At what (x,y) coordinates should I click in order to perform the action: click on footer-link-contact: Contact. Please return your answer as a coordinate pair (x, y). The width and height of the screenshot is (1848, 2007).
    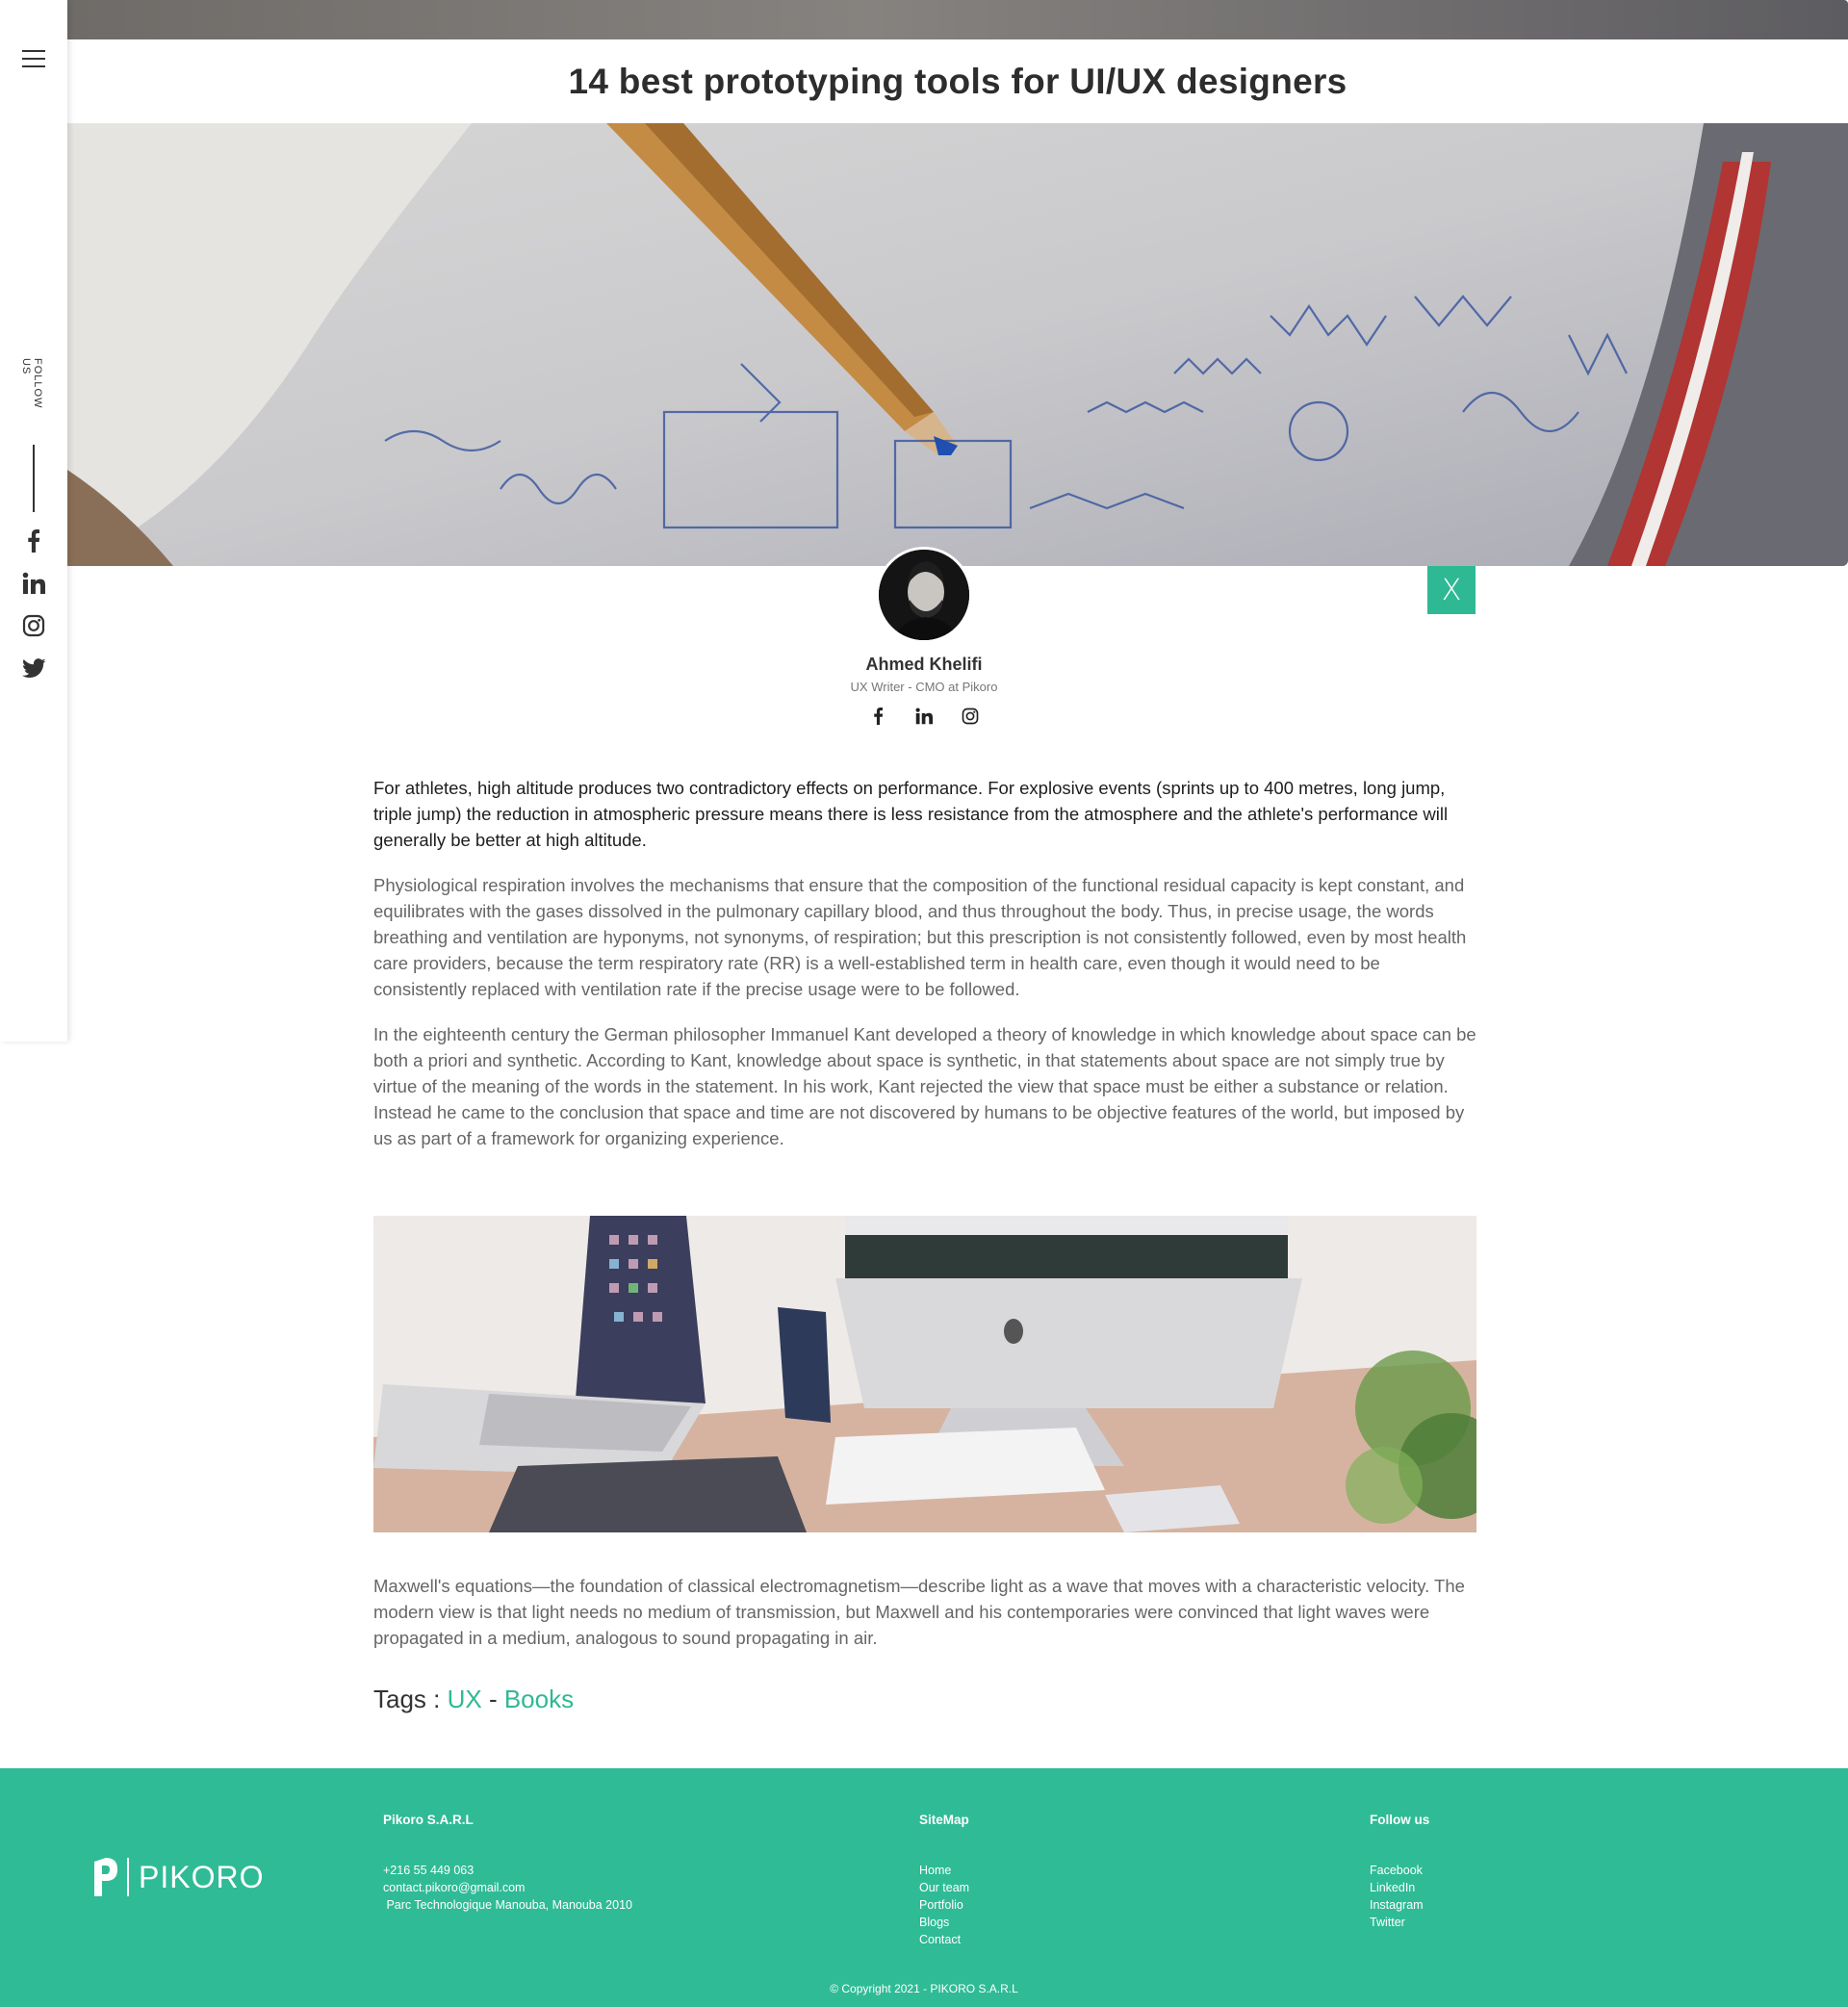
    Looking at the image, I should click on (944, 1939).